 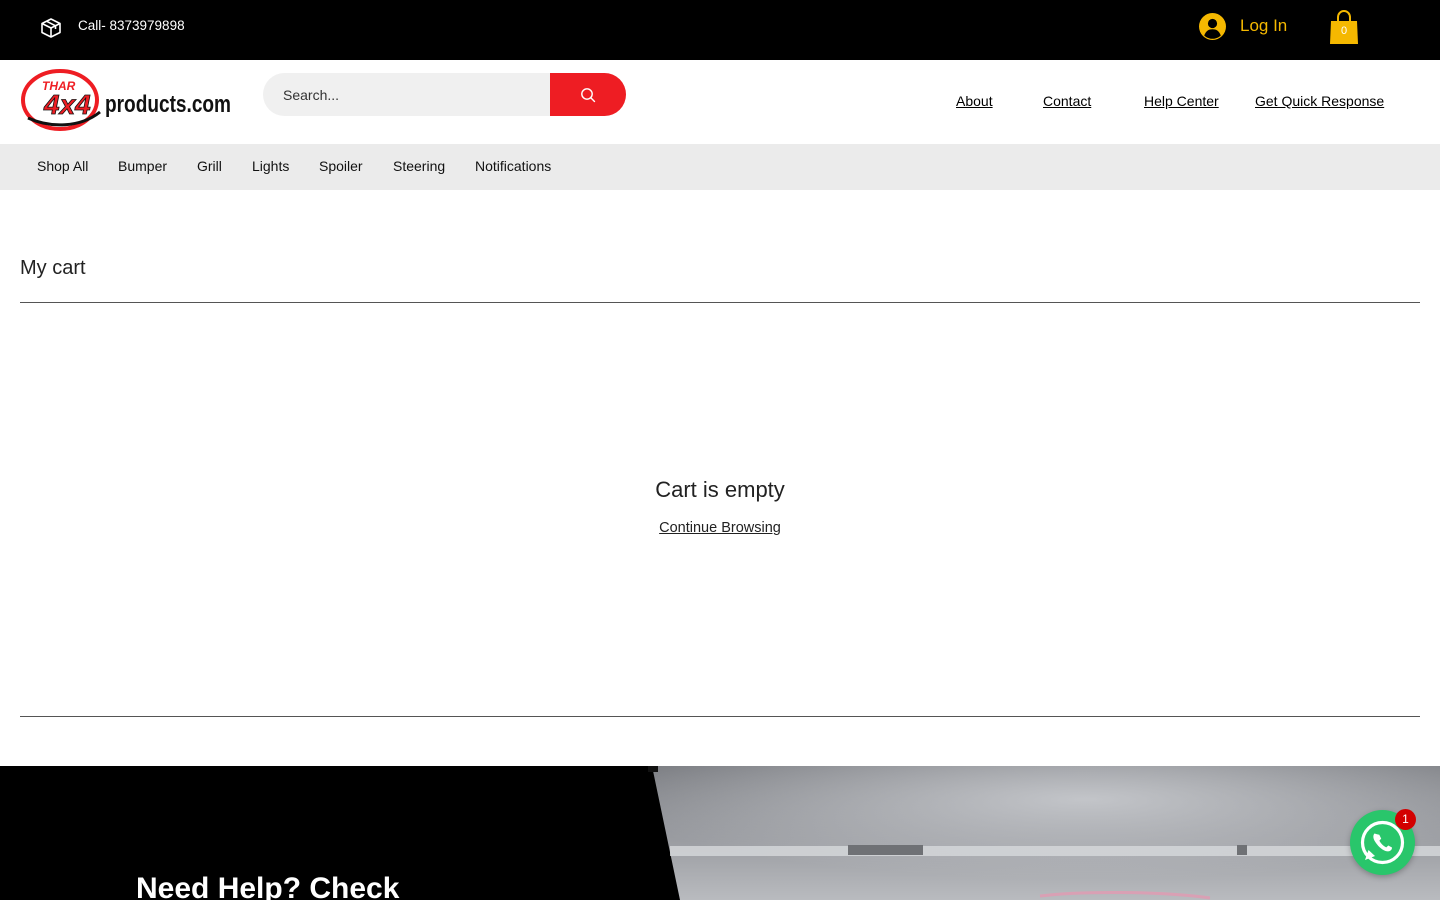 I want to click on category-spoiler: Spoiler, so click(x=341, y=166).